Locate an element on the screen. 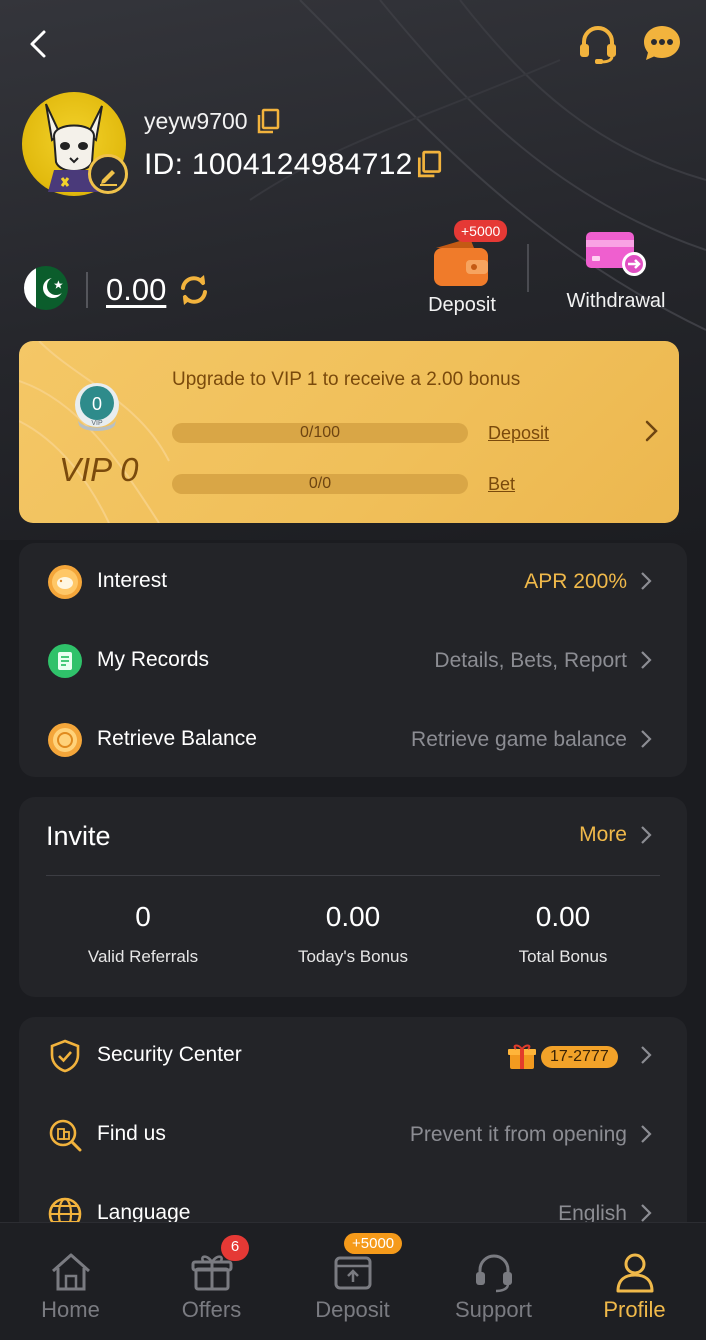  home-icon is located at coordinates (70, 1272).